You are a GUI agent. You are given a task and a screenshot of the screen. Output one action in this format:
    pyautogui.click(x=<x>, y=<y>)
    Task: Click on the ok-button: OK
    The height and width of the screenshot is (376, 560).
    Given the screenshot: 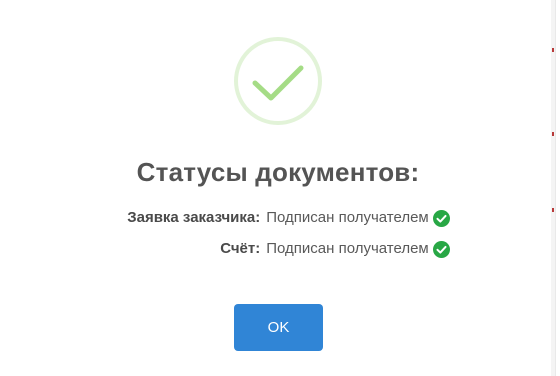 What is the action you would take?
    pyautogui.click(x=278, y=327)
    